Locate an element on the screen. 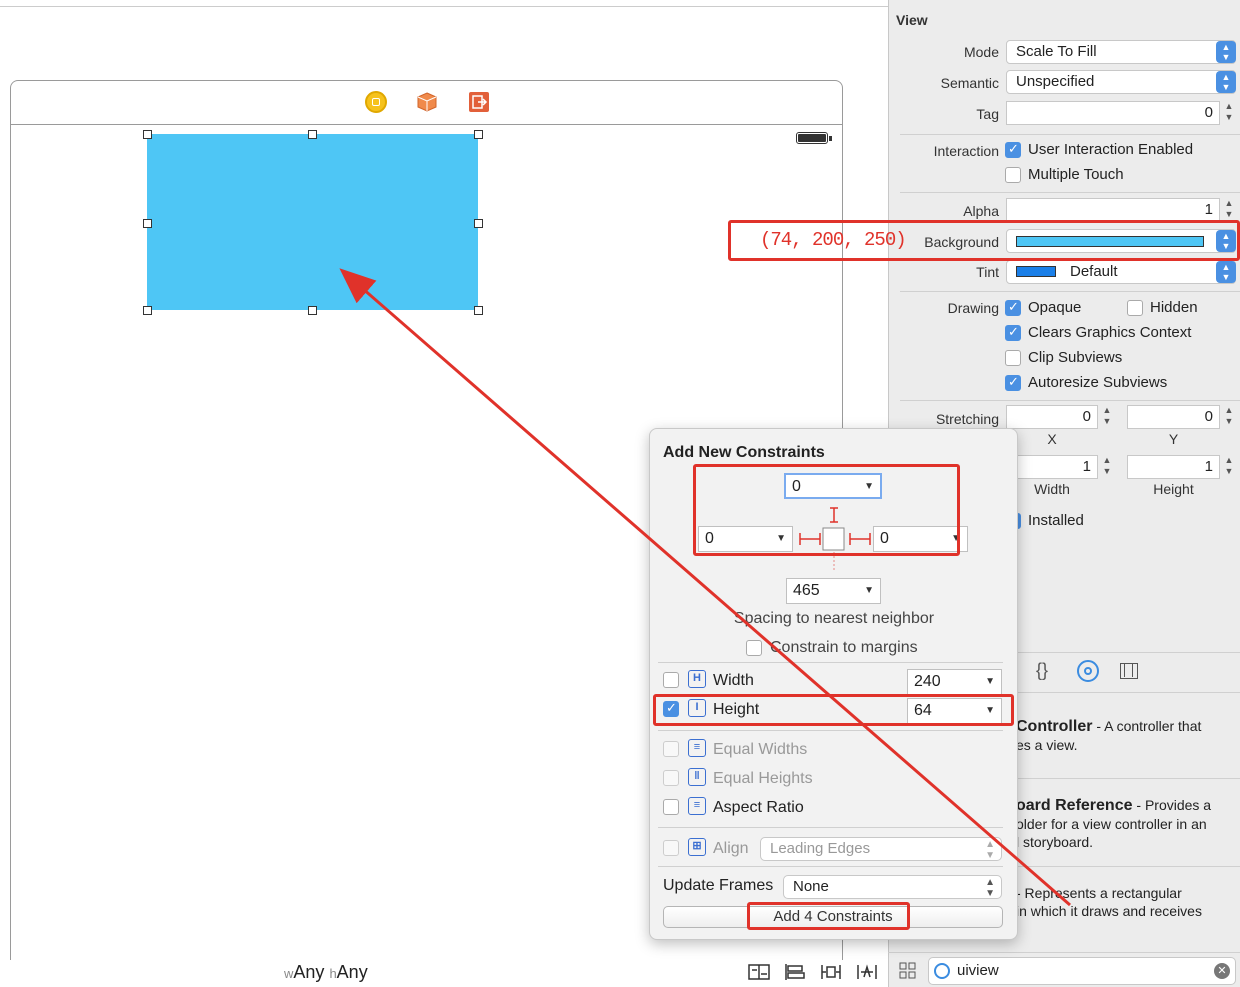 The height and width of the screenshot is (987, 1240). stretch-x-stepper-icon: ▲ ▼ is located at coordinates (1107, 417).